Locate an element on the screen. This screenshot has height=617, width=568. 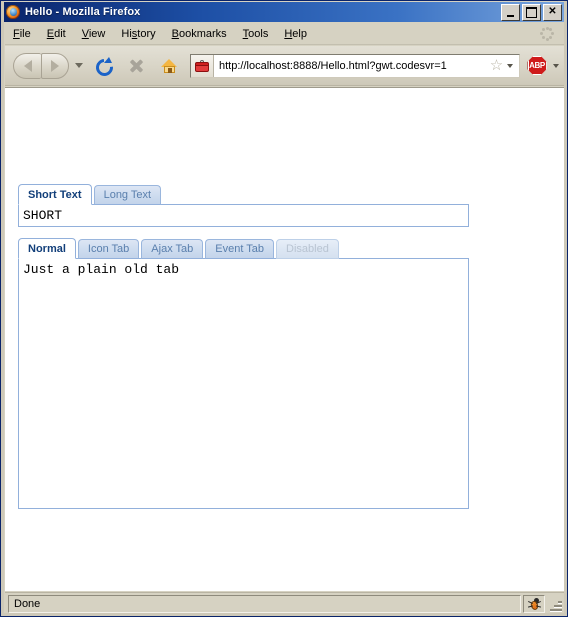
tab-label: Icon Tab is located at coordinates (108, 249).